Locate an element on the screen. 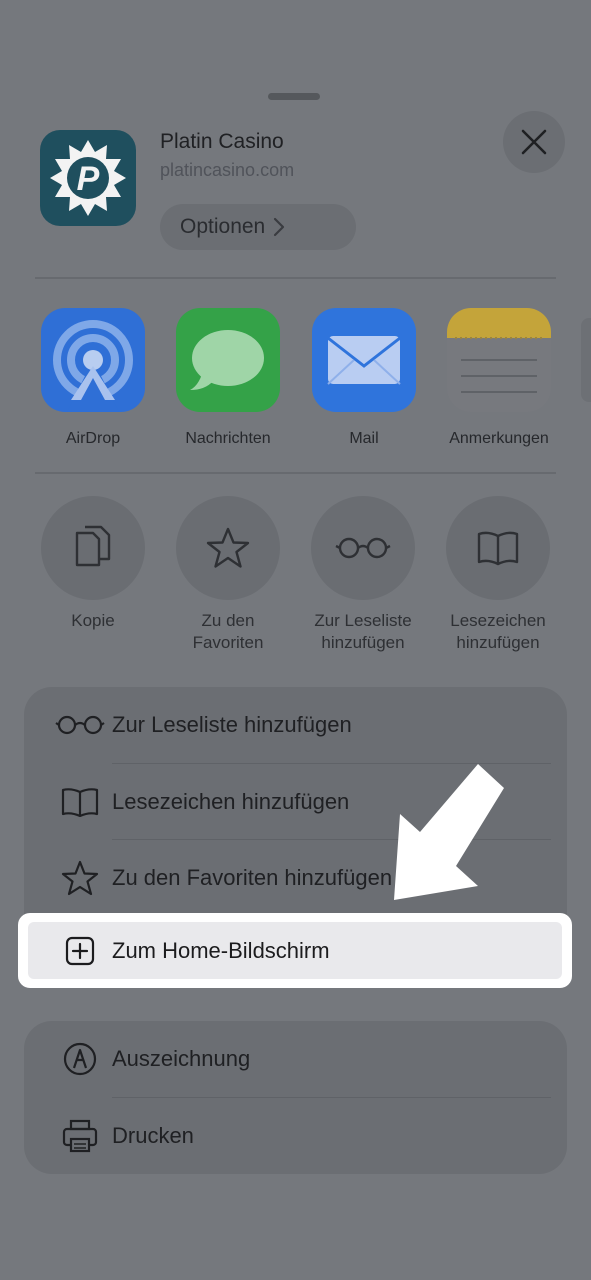  options-label: Optionen is located at coordinates (223, 226).